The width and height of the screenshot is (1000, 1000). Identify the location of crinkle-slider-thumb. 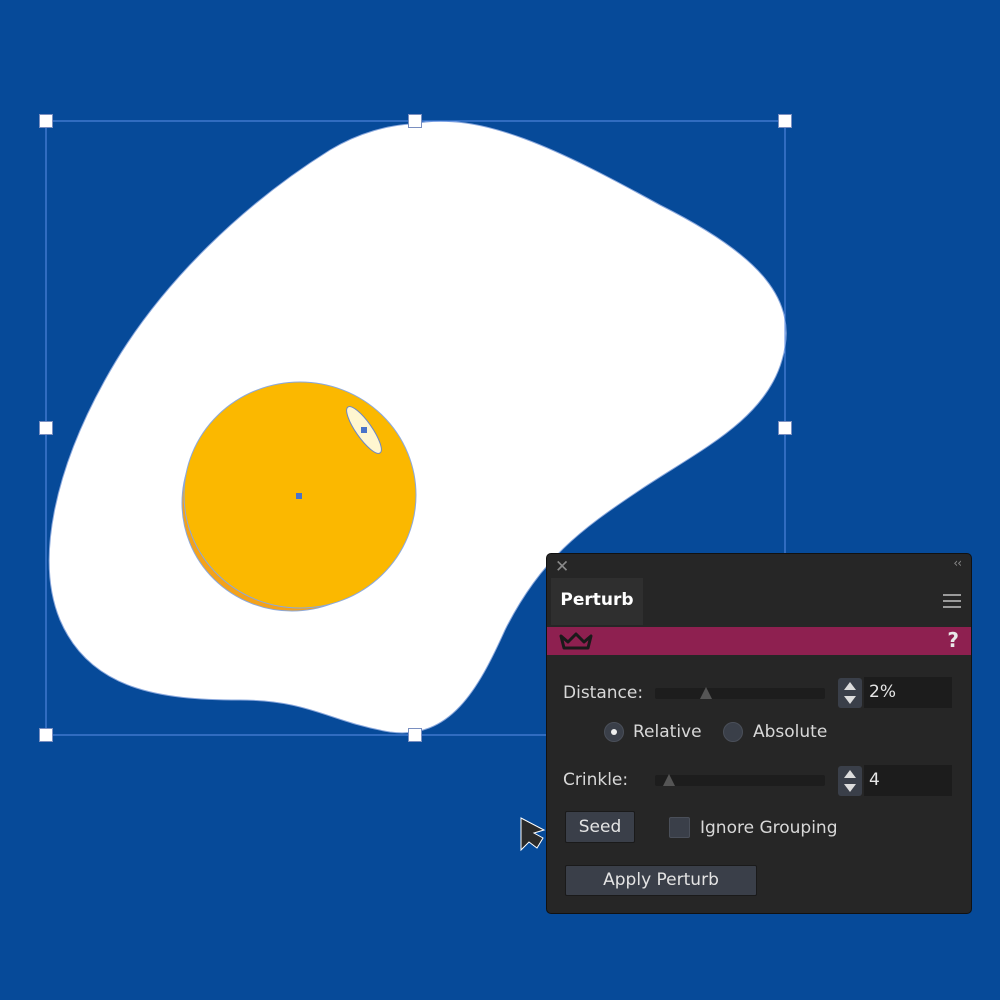
(668, 780).